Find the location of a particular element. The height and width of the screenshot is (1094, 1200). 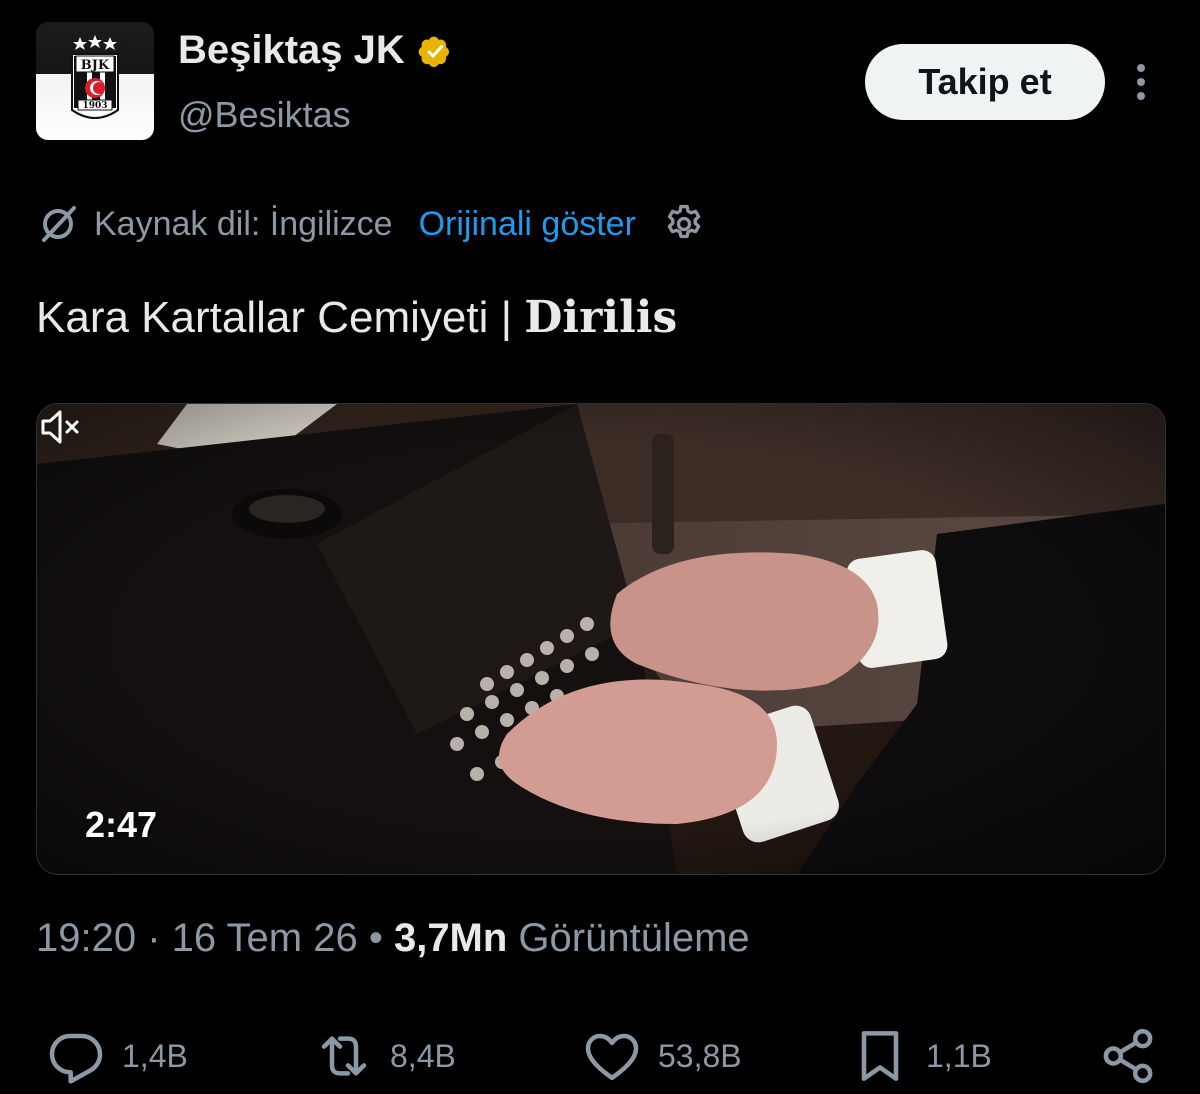

tweet-text-main: Kara Kartallar Cemiyeti | is located at coordinates (280, 317).